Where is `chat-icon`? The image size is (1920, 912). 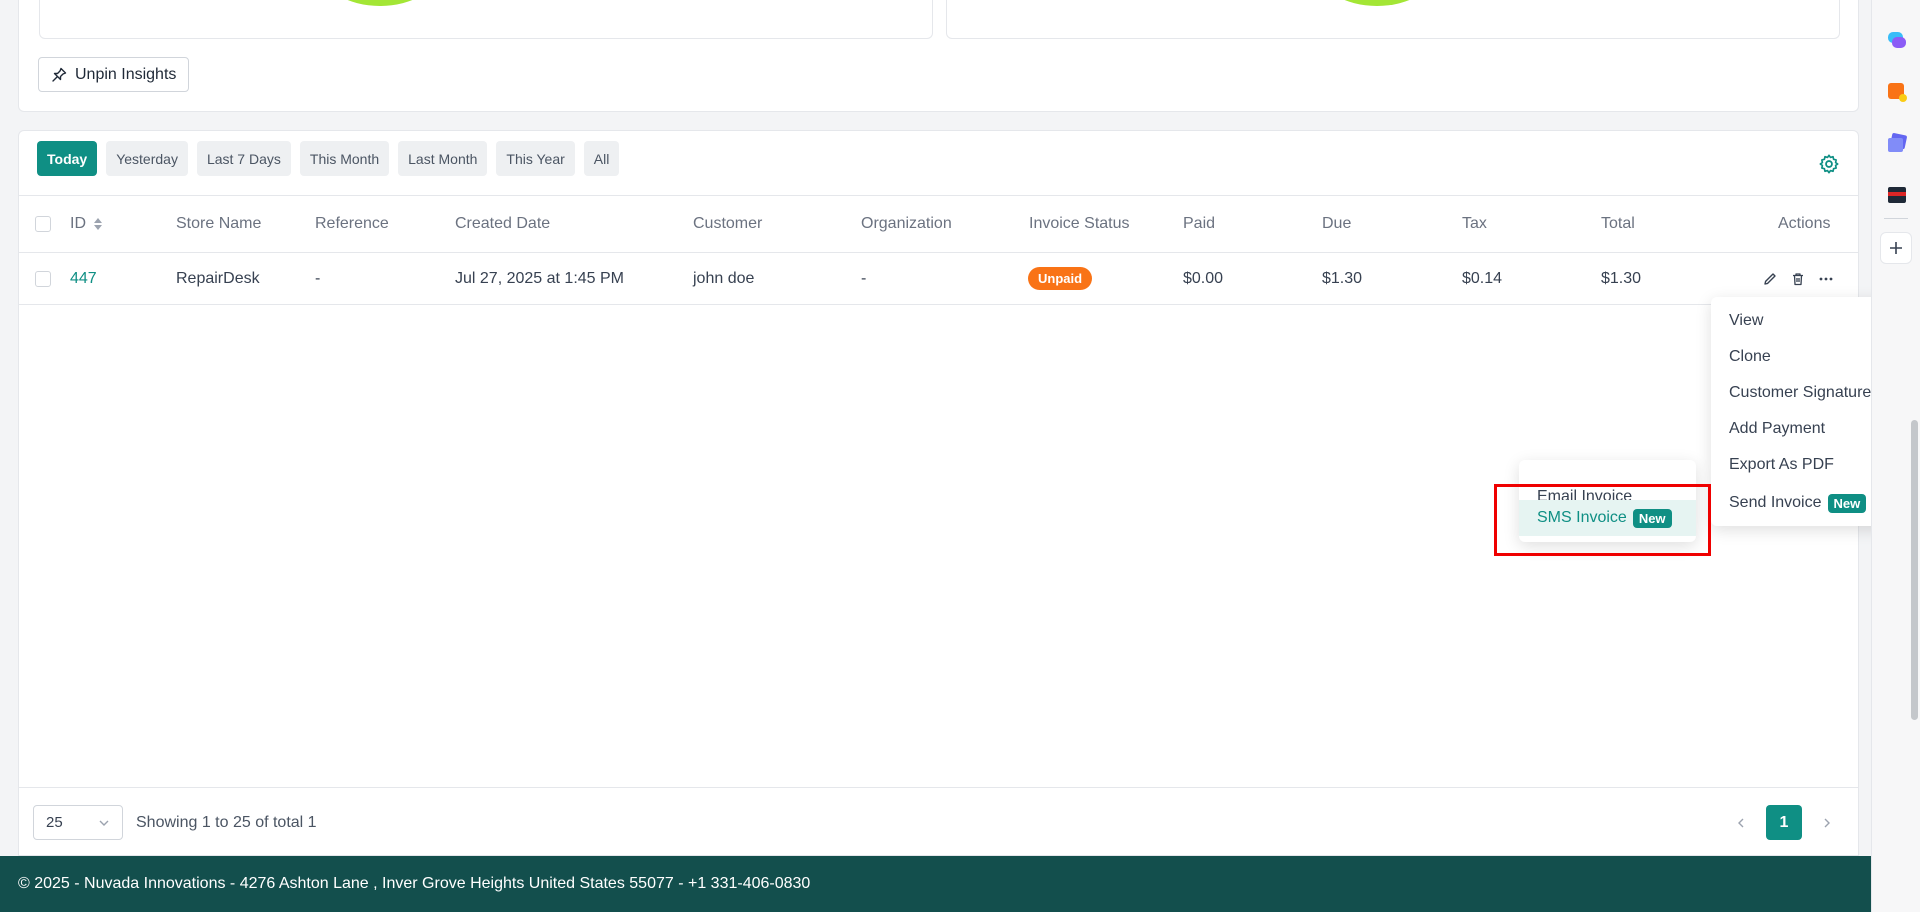 chat-icon is located at coordinates (1897, 40).